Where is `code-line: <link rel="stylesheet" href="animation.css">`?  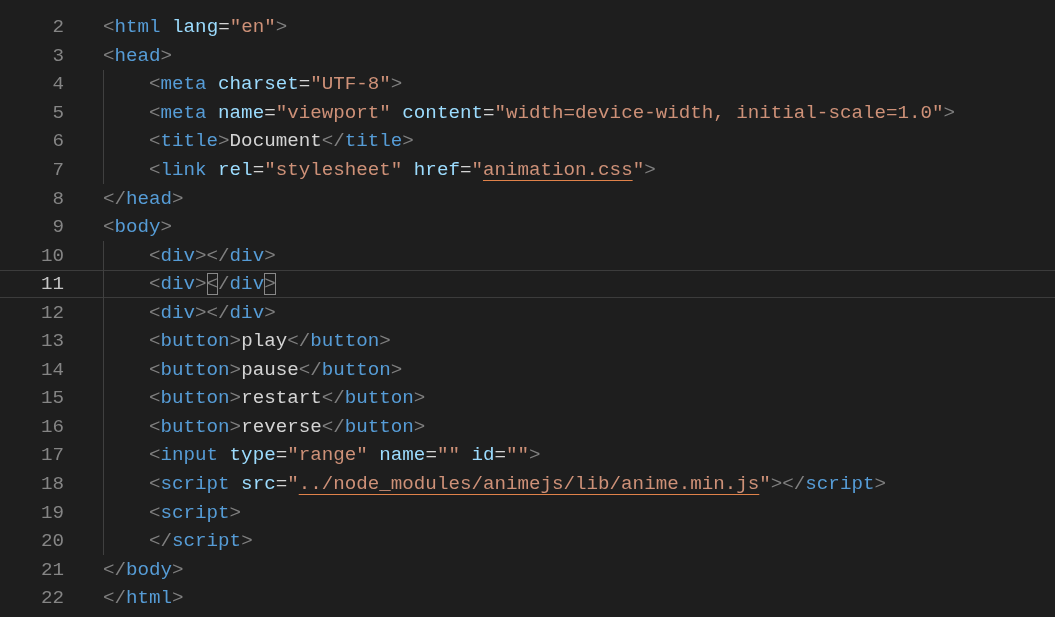 code-line: <link rel="stylesheet" href="animation.css"> is located at coordinates (402, 170).